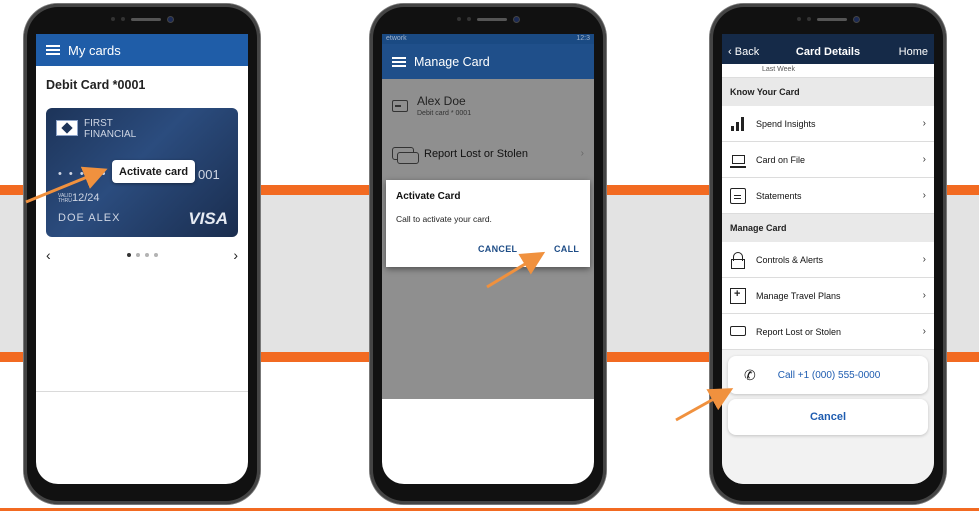 The width and height of the screenshot is (979, 514). What do you see at coordinates (110, 129) in the screenshot?
I see `bank-name: FIRST FINANCIAL` at bounding box center [110, 129].